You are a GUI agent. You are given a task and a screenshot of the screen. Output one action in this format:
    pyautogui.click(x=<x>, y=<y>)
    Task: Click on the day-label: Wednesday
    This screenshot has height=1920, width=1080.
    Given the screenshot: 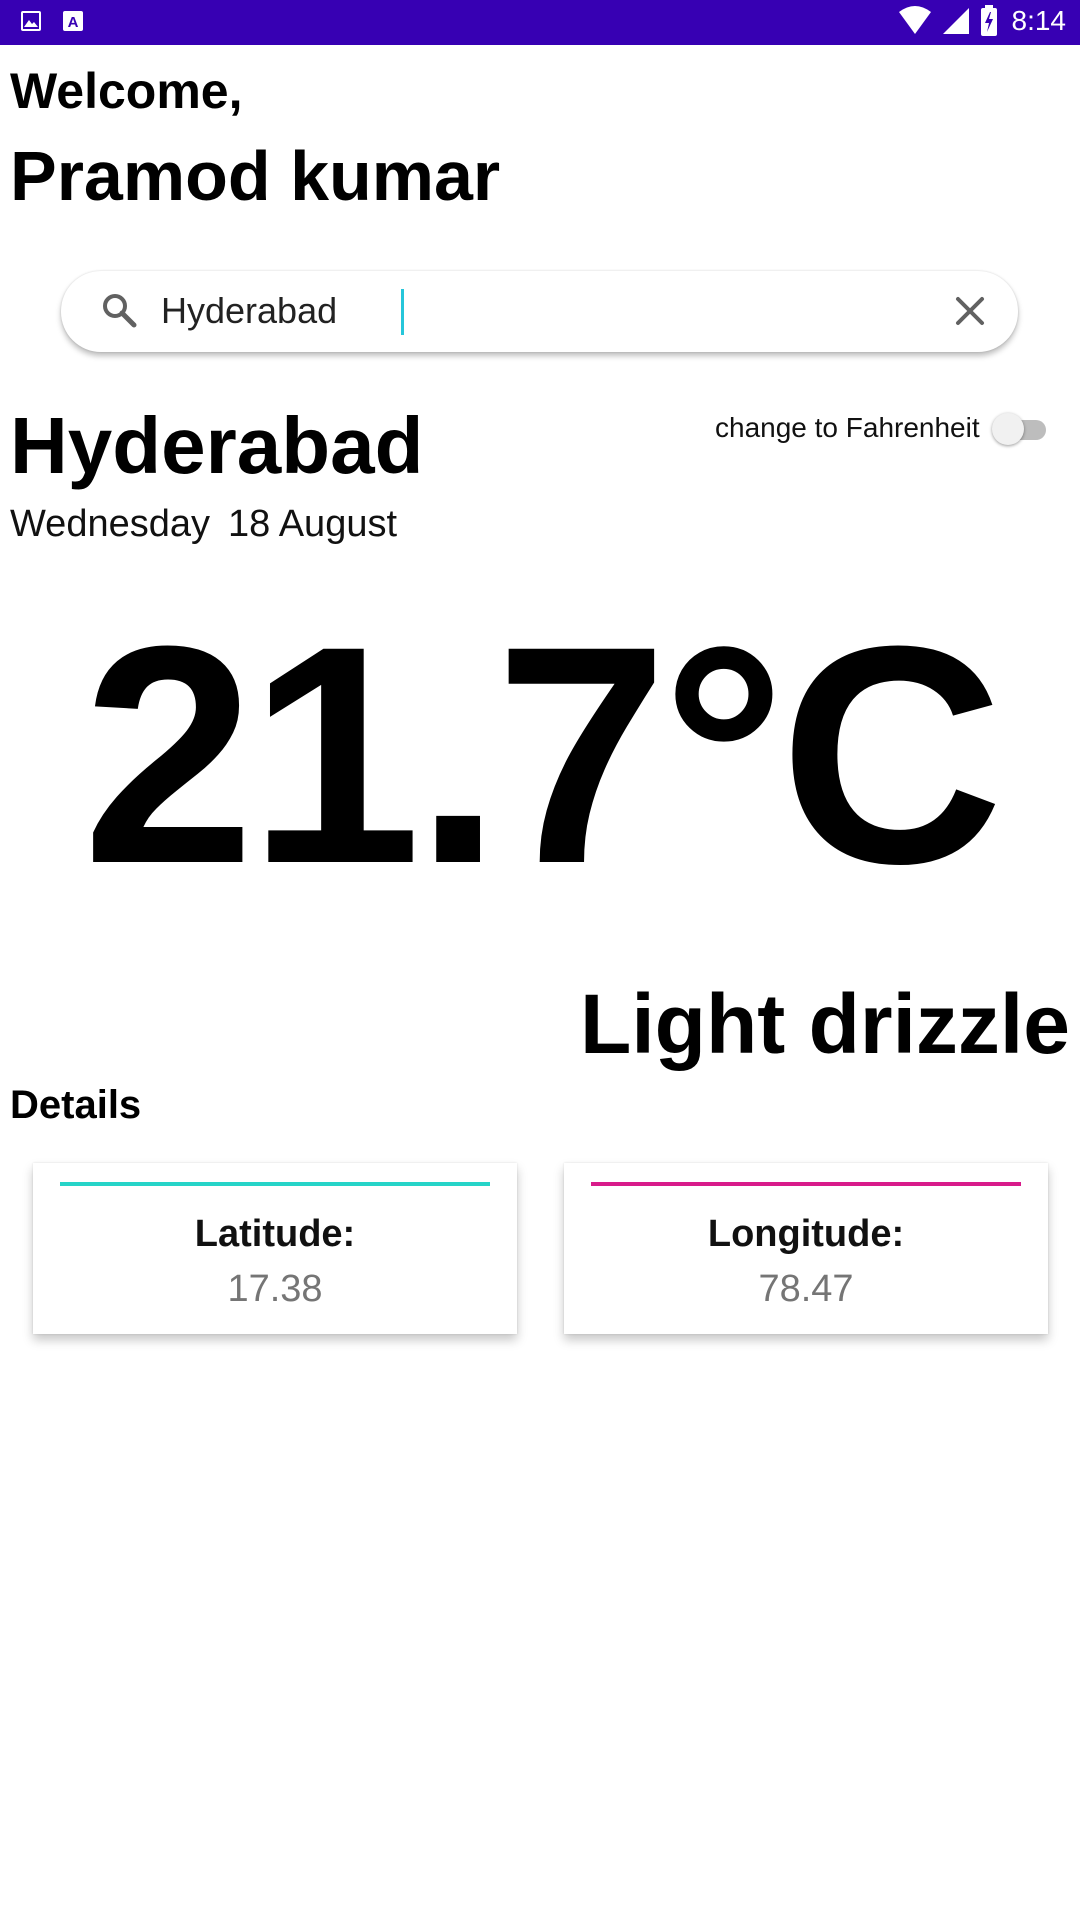 What is the action you would take?
    pyautogui.click(x=110, y=524)
    